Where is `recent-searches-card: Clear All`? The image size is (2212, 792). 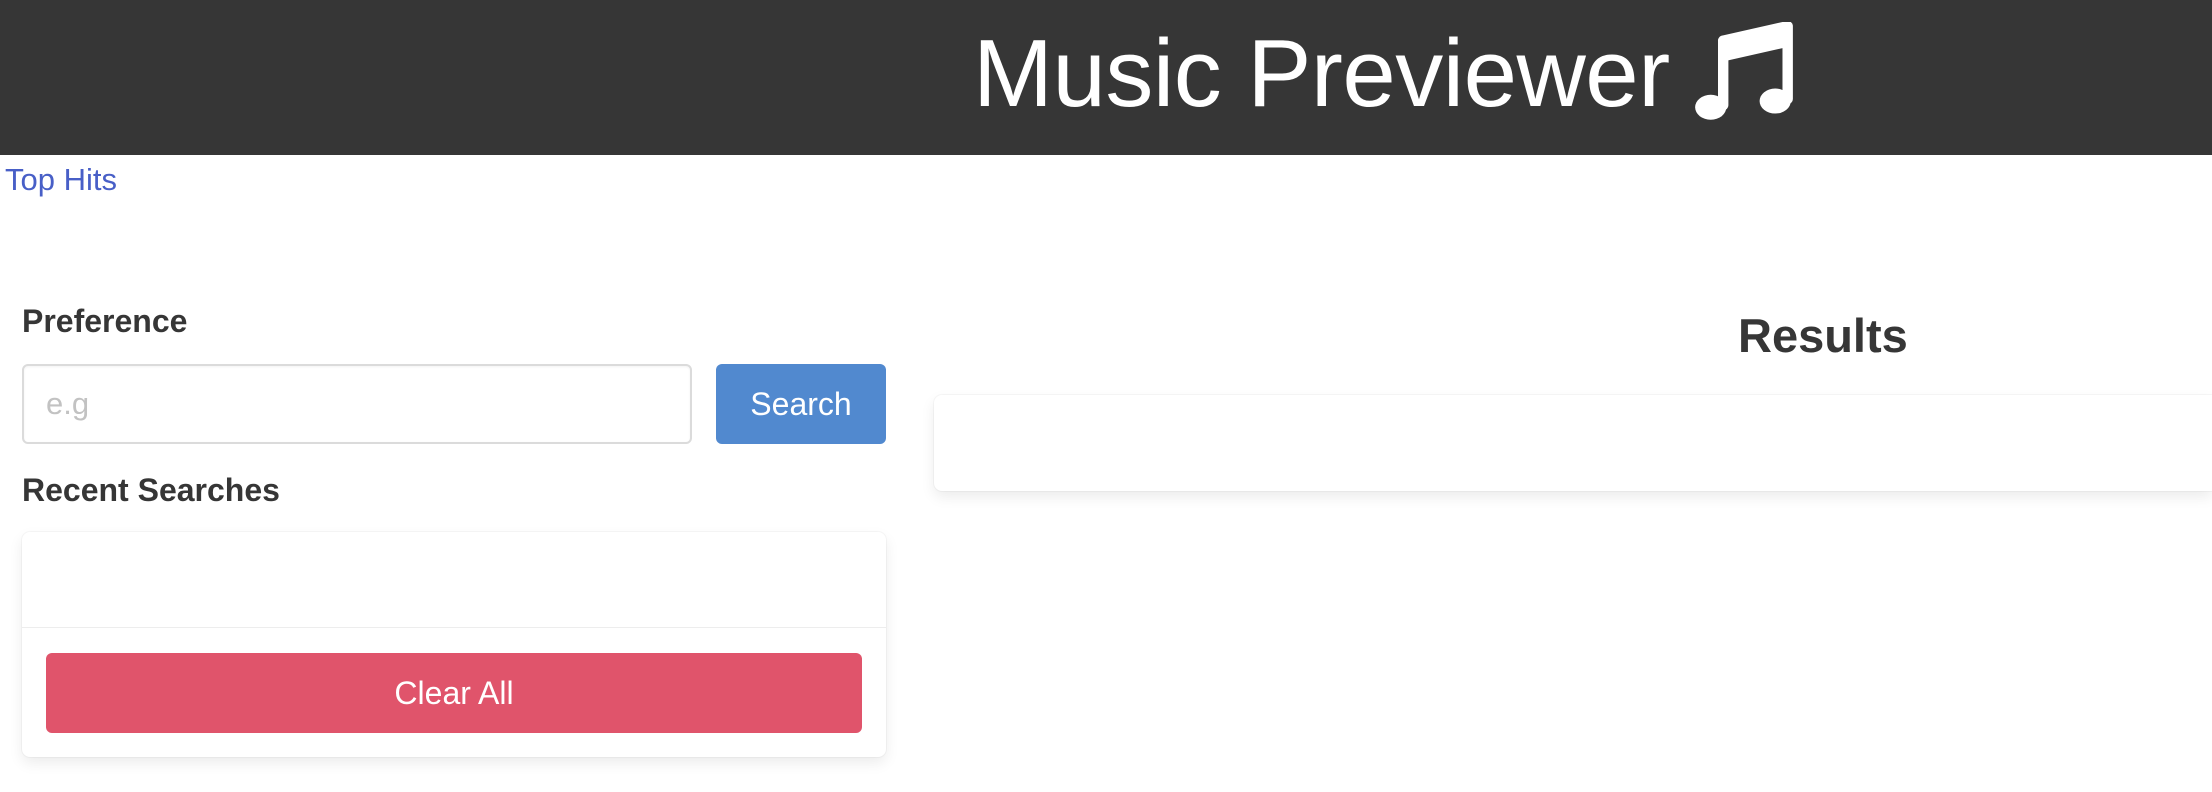
recent-searches-card: Clear All is located at coordinates (454, 644).